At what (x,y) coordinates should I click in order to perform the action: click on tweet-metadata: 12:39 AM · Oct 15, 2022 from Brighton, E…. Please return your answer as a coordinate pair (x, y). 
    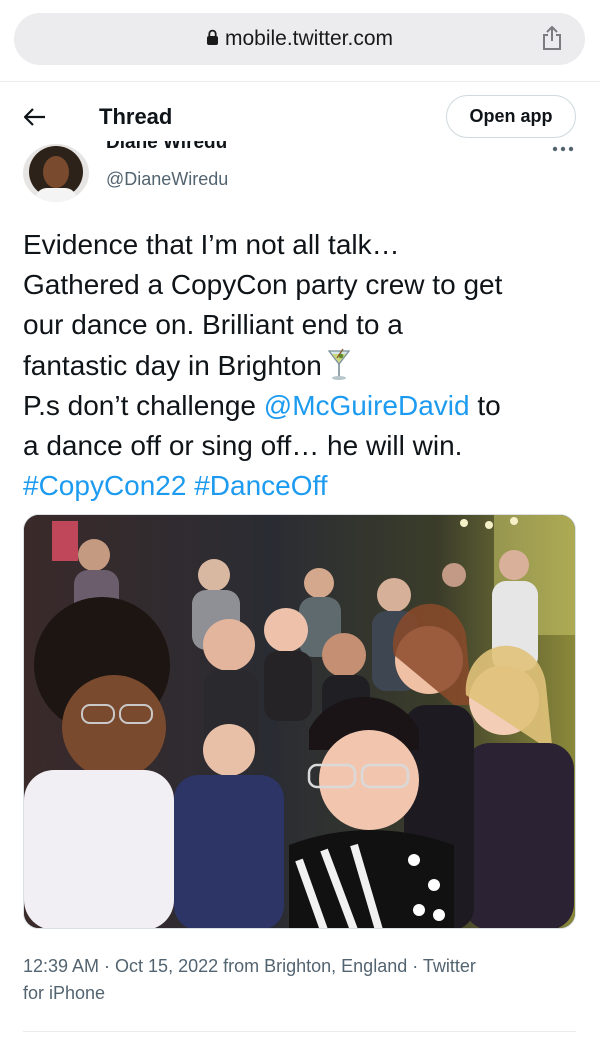
    Looking at the image, I should click on (293, 980).